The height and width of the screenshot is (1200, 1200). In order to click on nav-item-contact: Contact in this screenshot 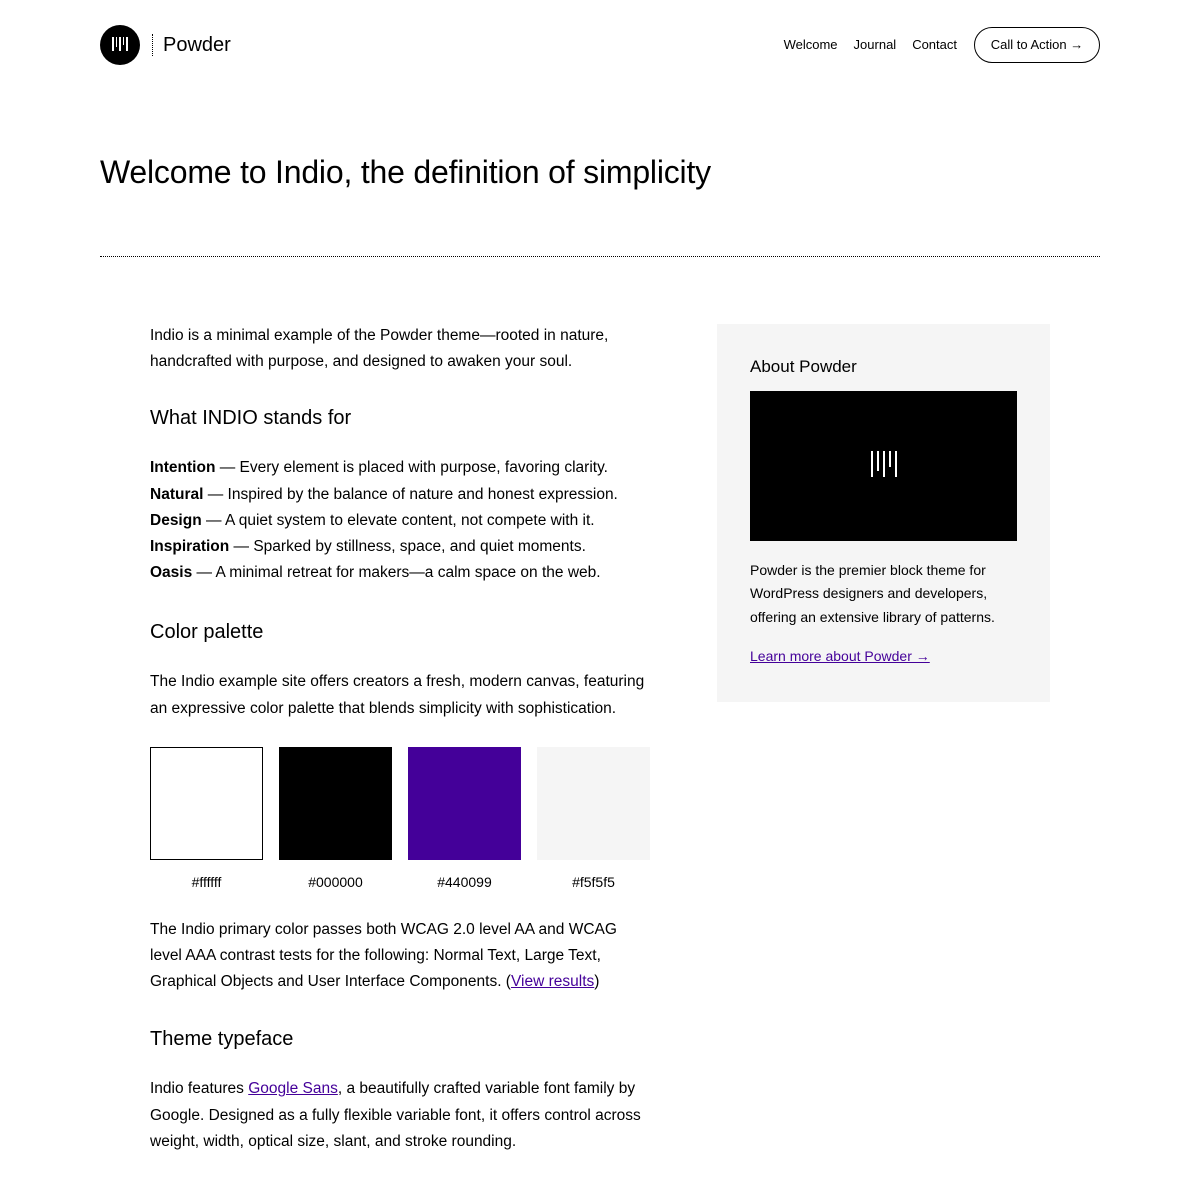, I will do `click(934, 44)`.